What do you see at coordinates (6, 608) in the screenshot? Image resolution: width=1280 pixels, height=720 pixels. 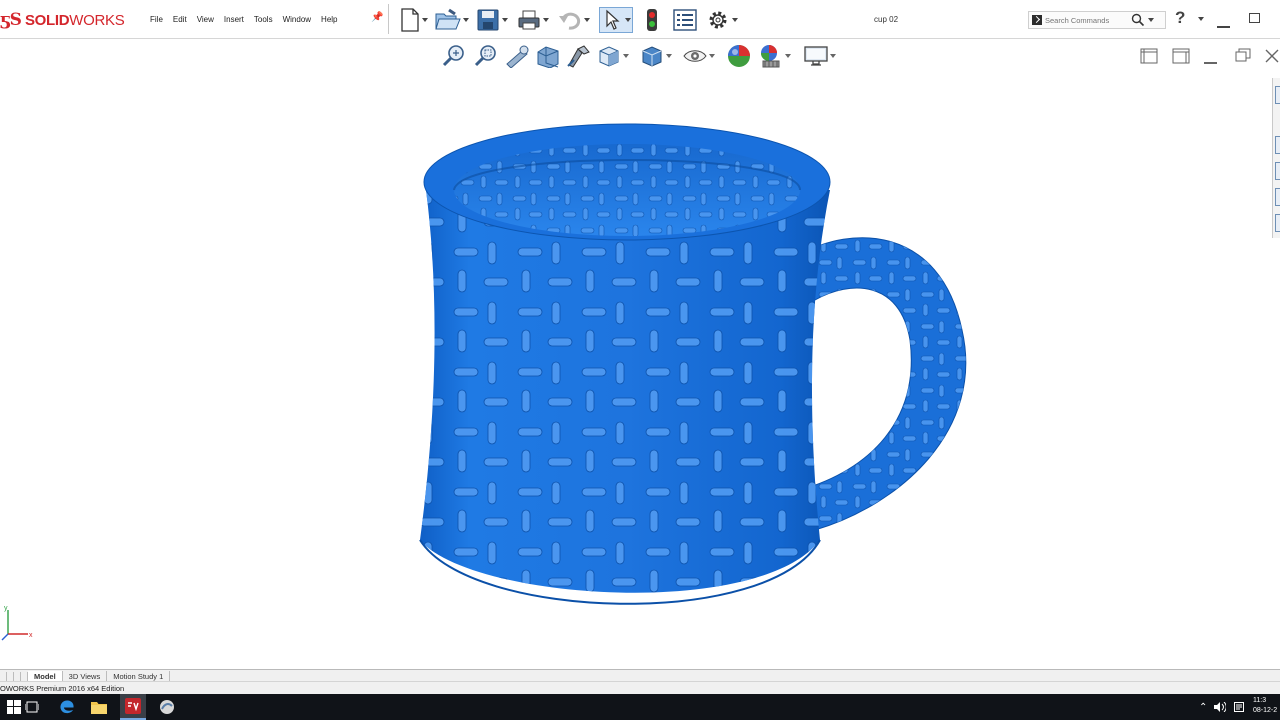 I see `triad-y-label: y` at bounding box center [6, 608].